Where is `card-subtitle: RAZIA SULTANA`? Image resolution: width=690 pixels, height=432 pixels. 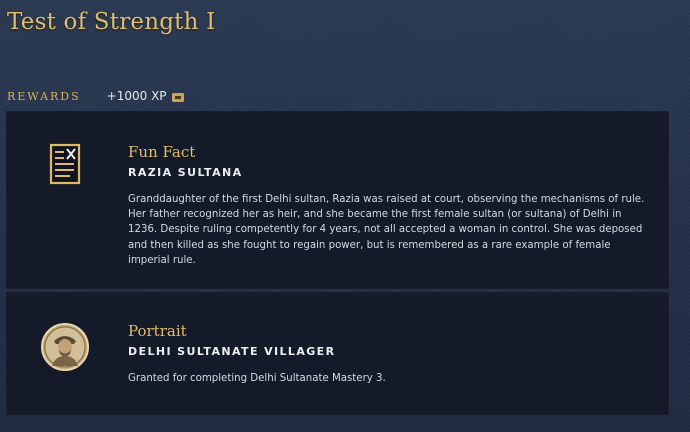 card-subtitle: RAZIA SULTANA is located at coordinates (185, 172).